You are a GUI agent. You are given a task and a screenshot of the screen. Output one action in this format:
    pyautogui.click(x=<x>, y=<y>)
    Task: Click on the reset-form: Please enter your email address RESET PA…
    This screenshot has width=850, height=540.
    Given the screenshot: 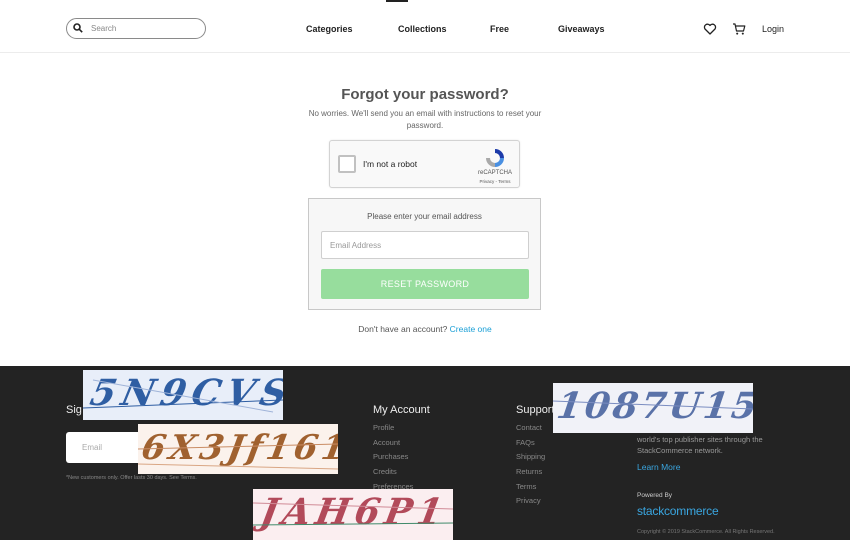 What is the action you would take?
    pyautogui.click(x=424, y=254)
    